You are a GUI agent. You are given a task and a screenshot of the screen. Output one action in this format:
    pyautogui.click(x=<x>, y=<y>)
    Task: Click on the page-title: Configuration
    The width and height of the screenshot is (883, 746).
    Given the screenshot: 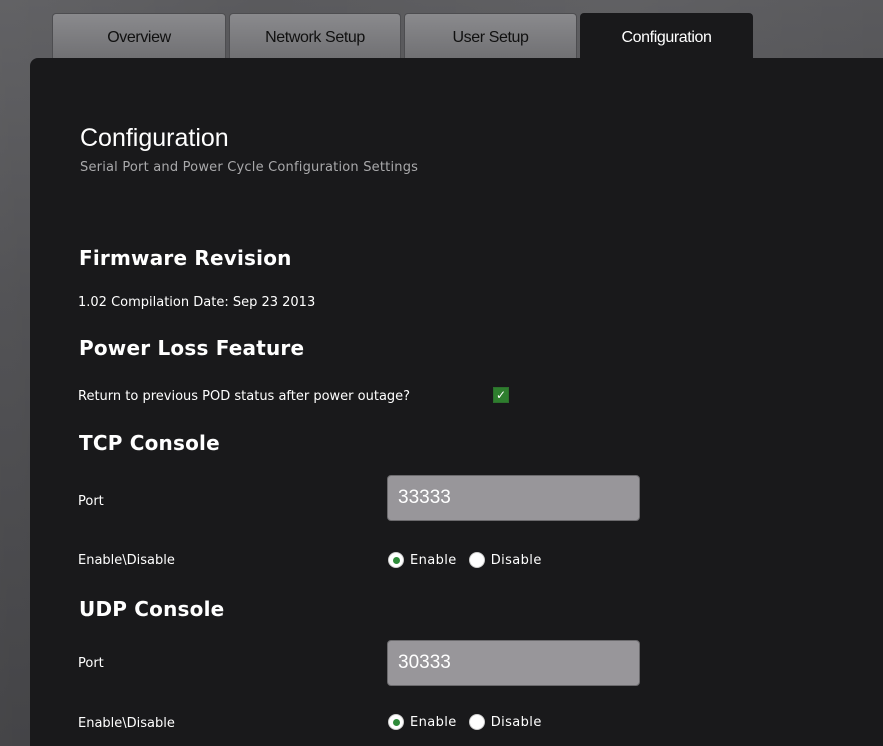 What is the action you would take?
    pyautogui.click(x=154, y=138)
    